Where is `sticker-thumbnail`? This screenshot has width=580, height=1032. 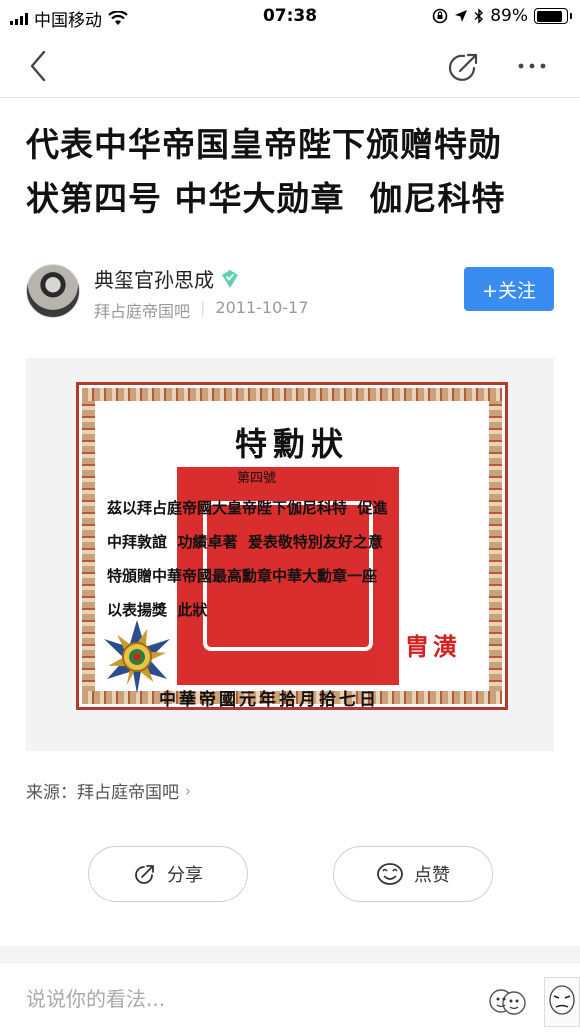 sticker-thumbnail is located at coordinates (562, 1002).